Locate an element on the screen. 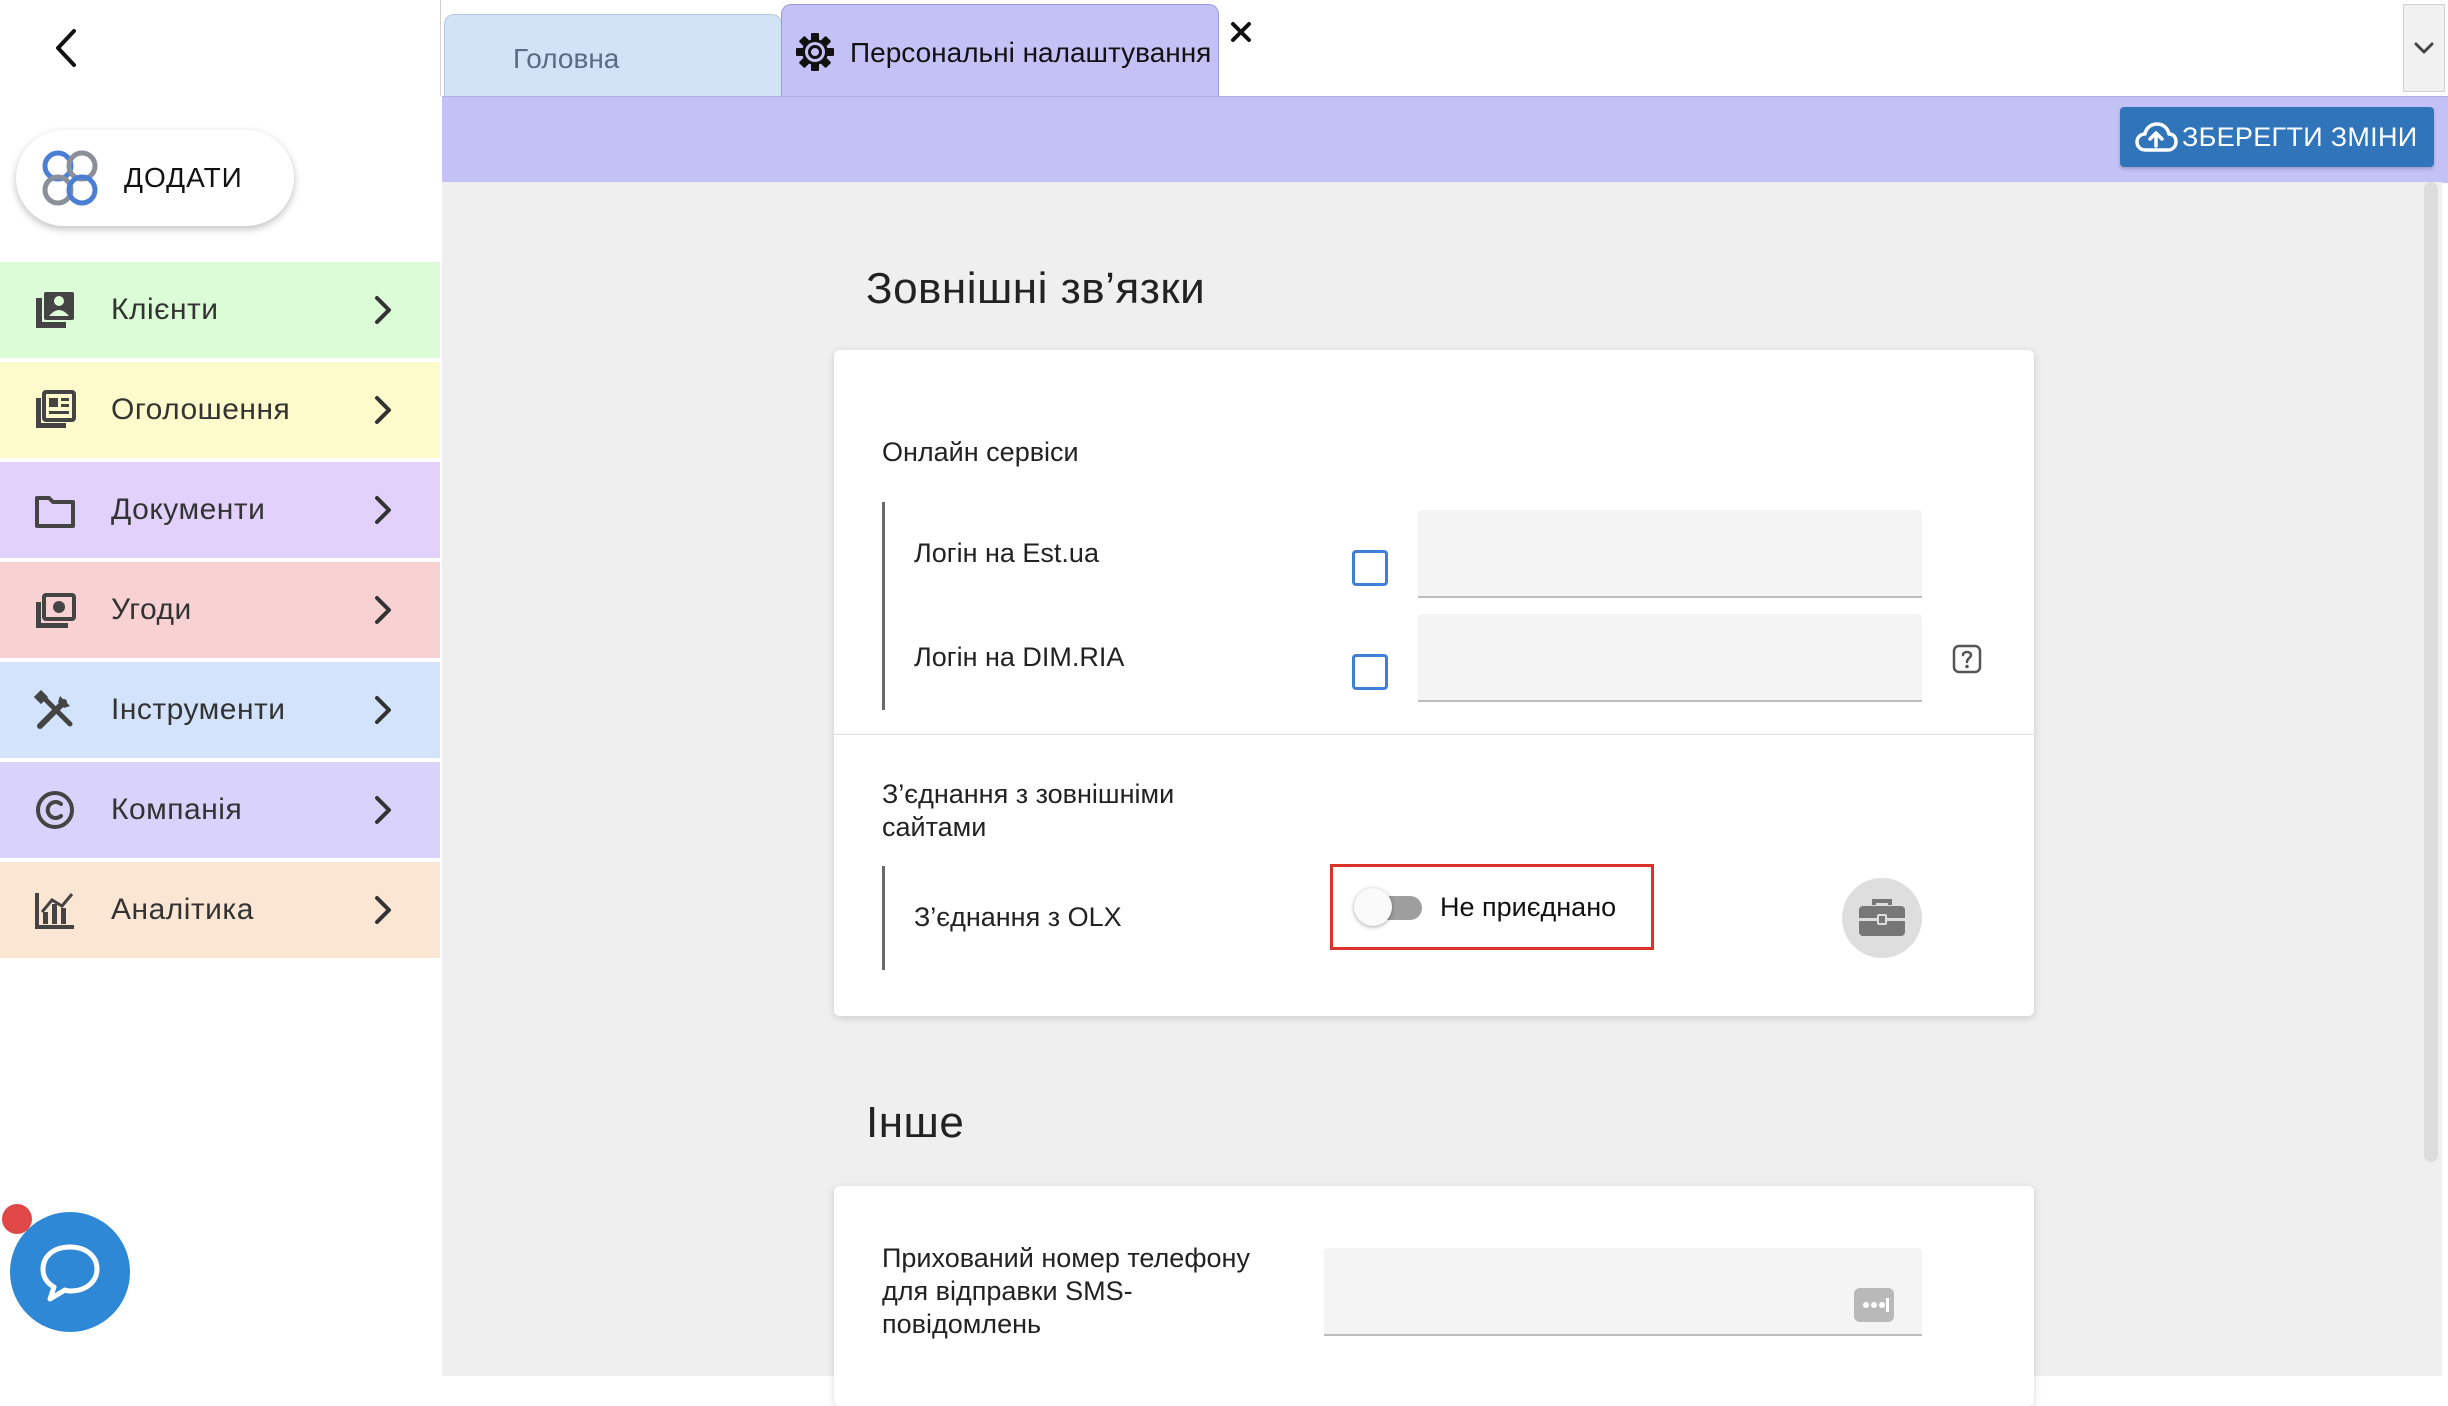 The height and width of the screenshot is (1406, 2448). olx-connection-toggle is located at coordinates (1390, 906).